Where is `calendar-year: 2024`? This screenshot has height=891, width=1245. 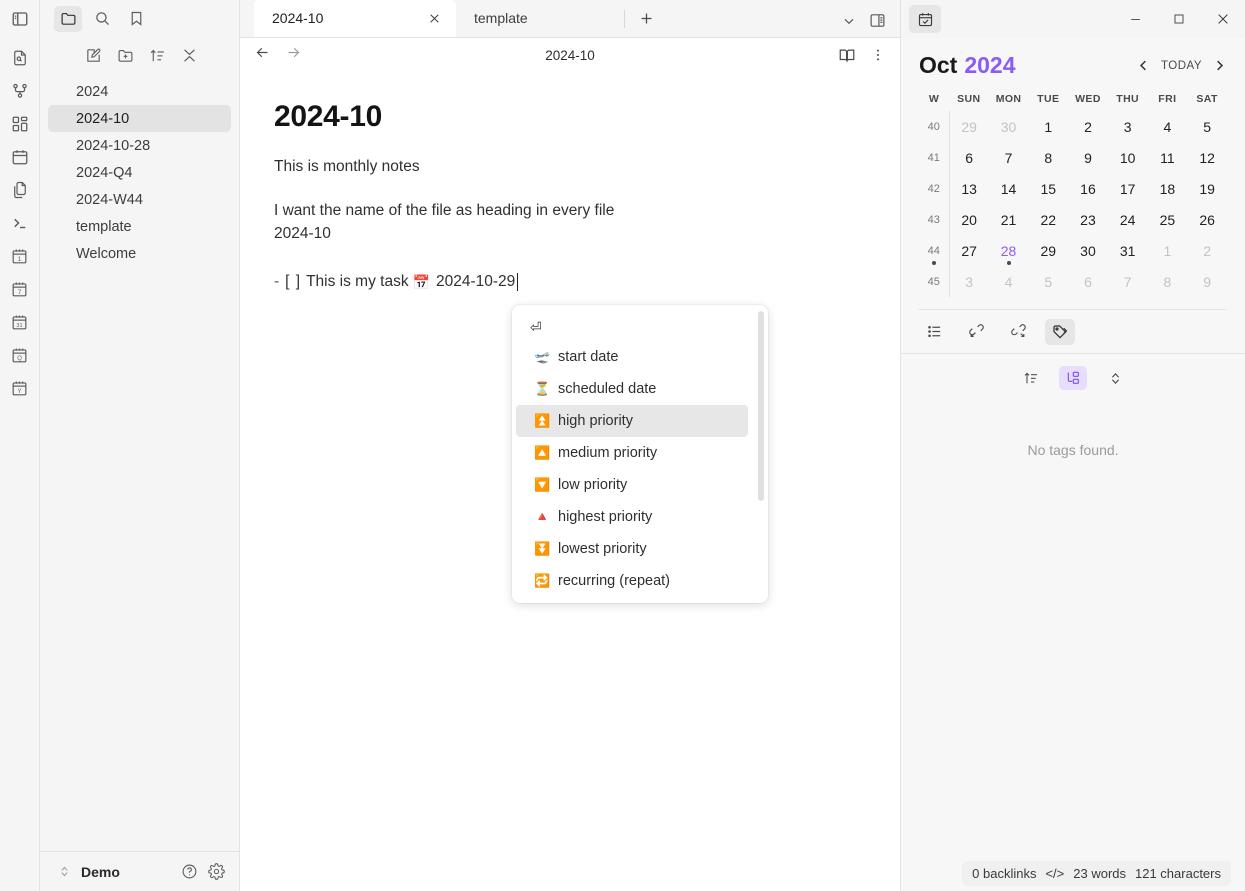 calendar-year: 2024 is located at coordinates (989, 65).